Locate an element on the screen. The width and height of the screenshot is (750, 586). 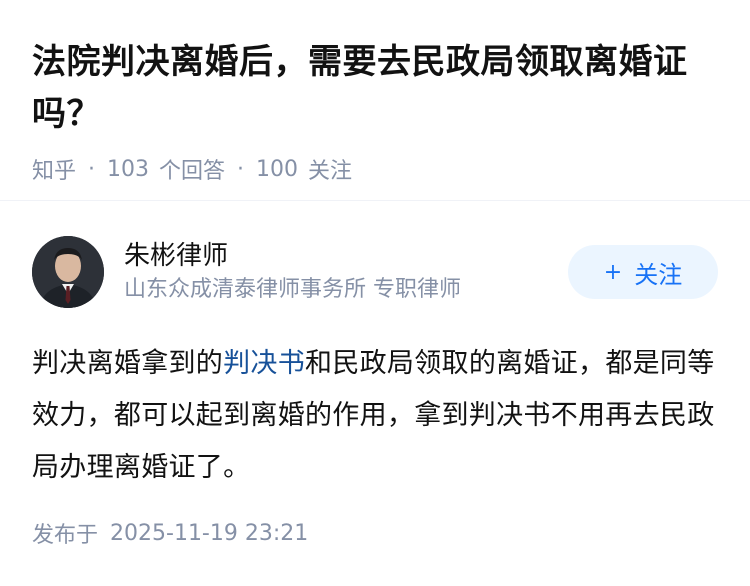
publish-time: 2025-11-19 23:21 is located at coordinates (209, 533).